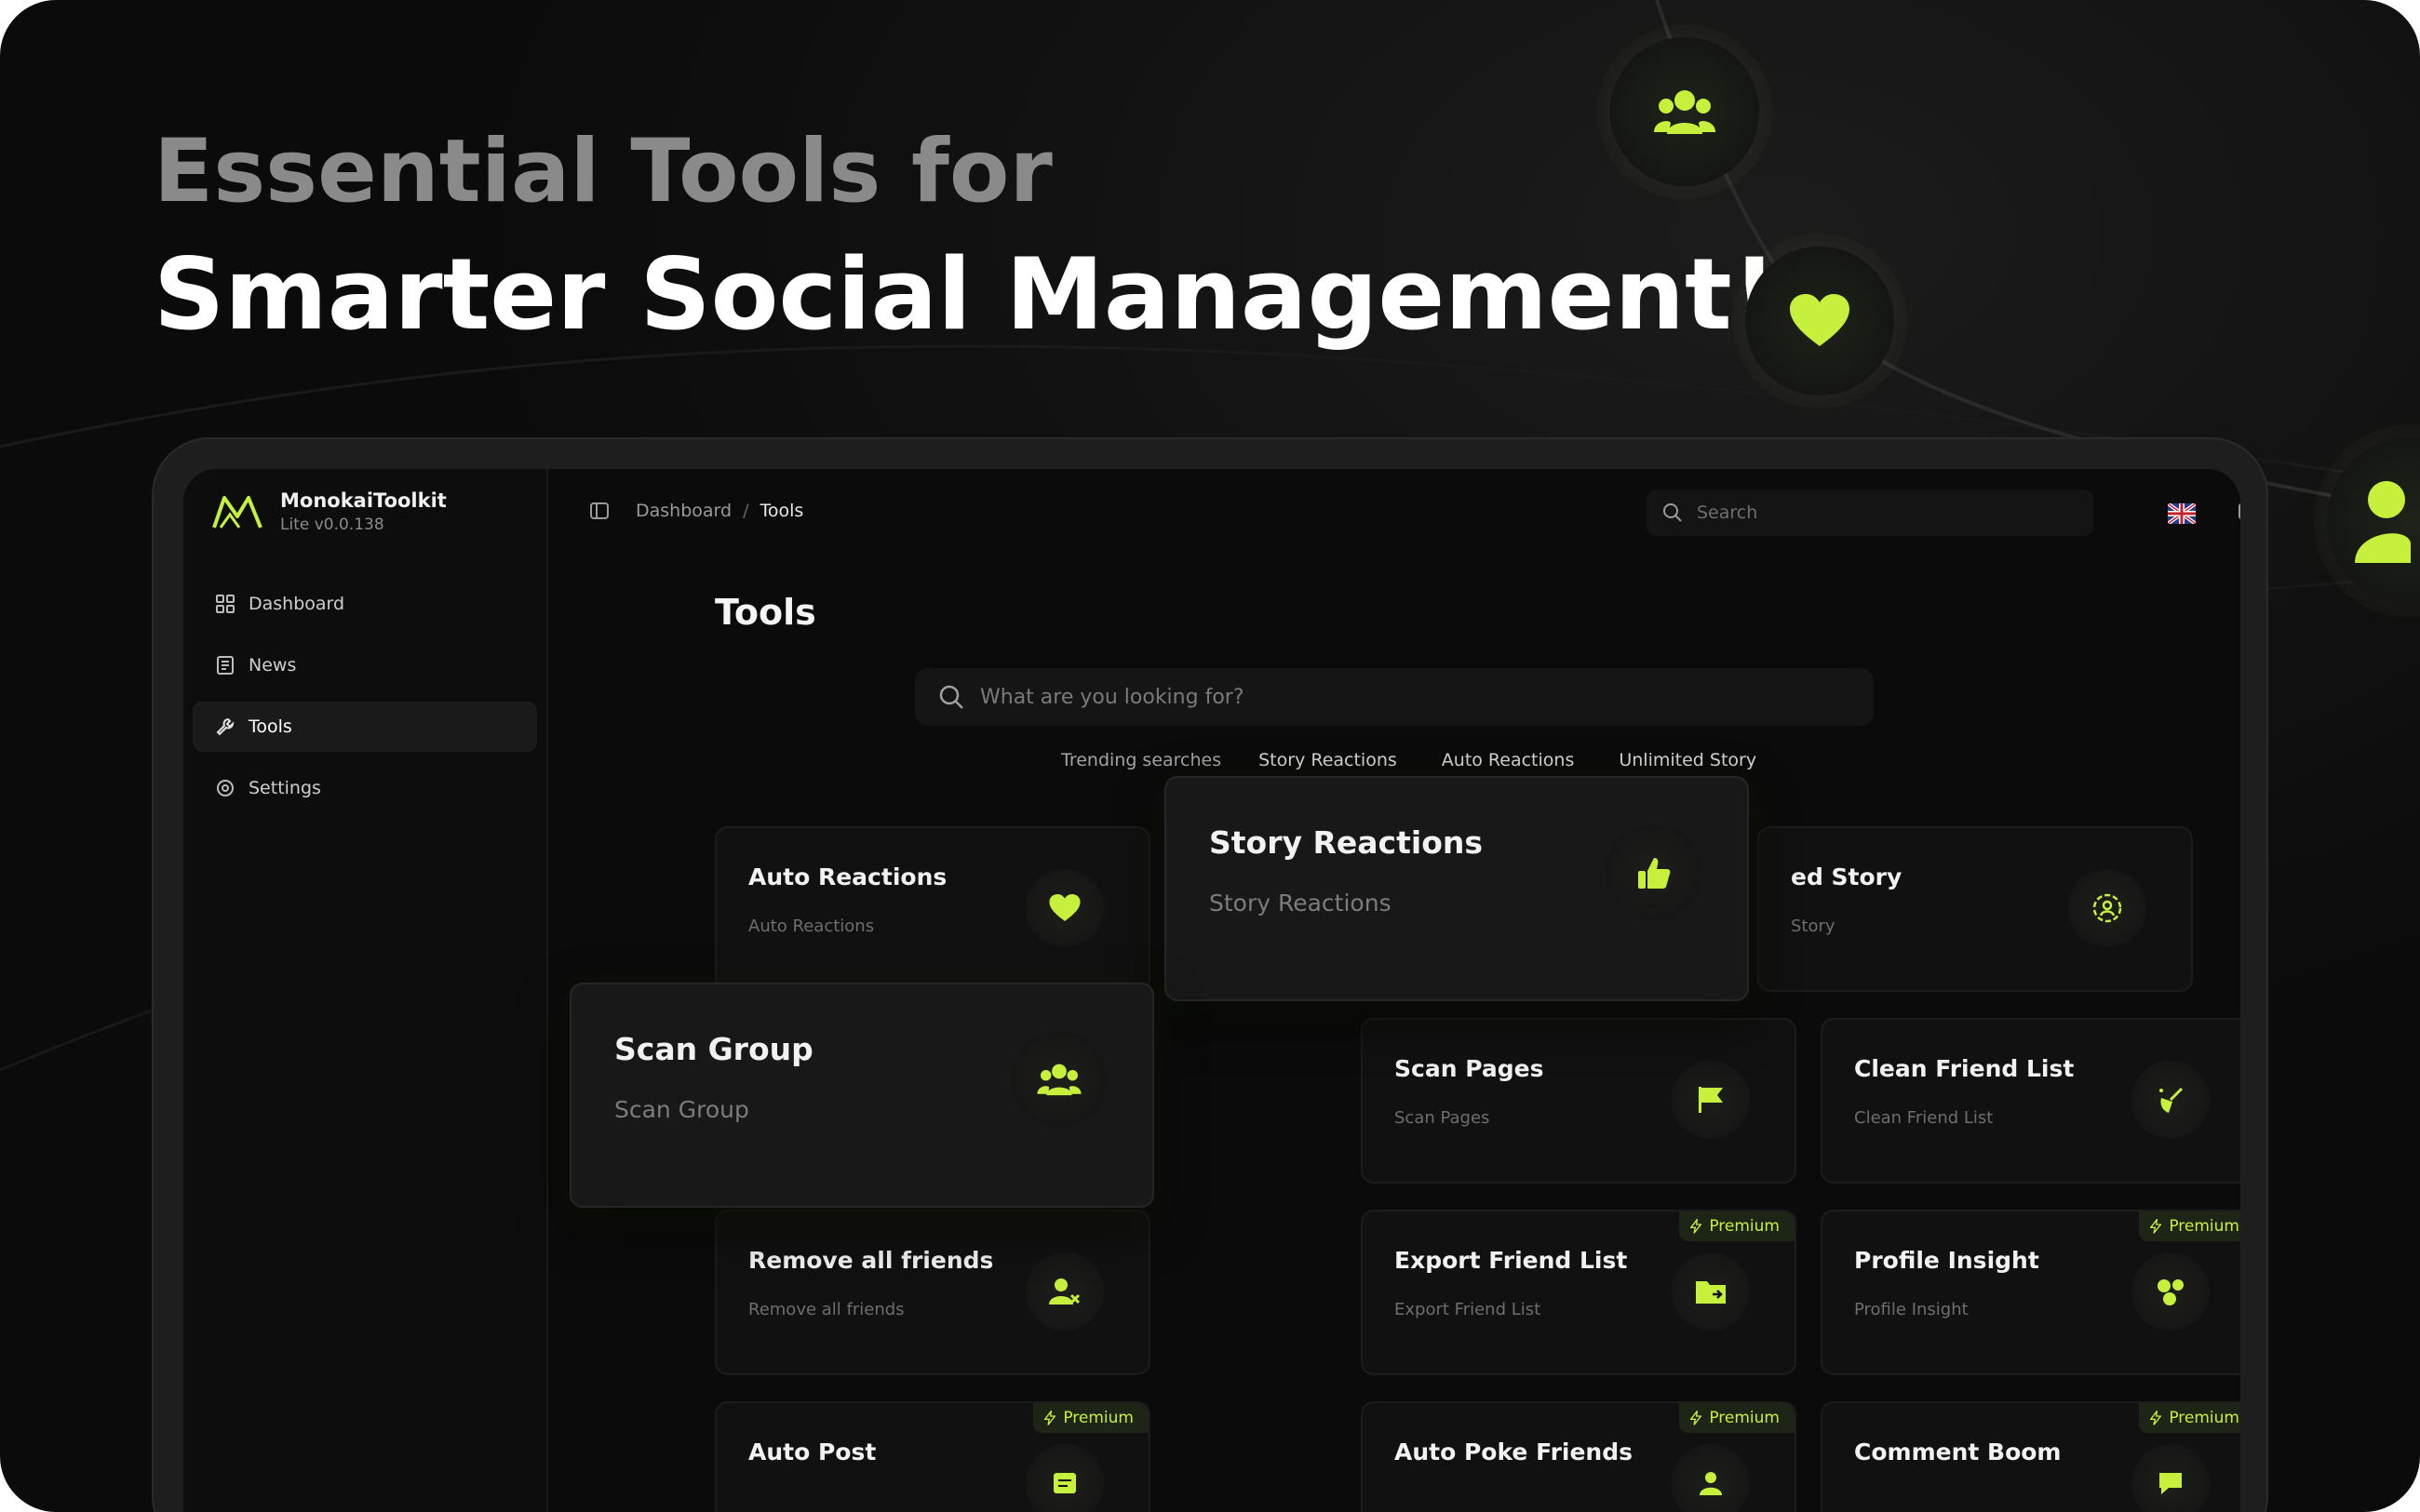 The image size is (2420, 1512). Describe the element at coordinates (1924, 1118) in the screenshot. I see `tool-card-subtitle: Clean Friend List` at that location.